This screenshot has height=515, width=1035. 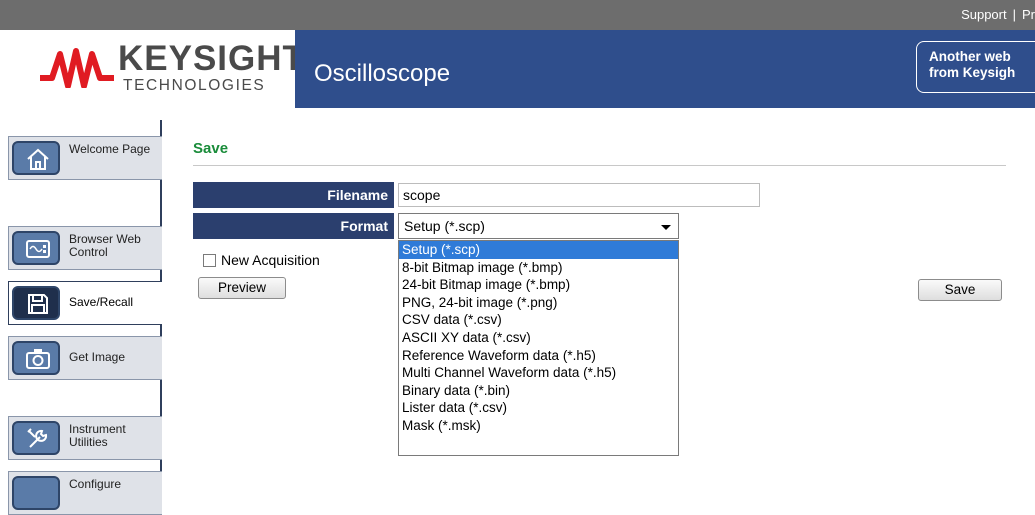 I want to click on format-label: Format, so click(x=293, y=226).